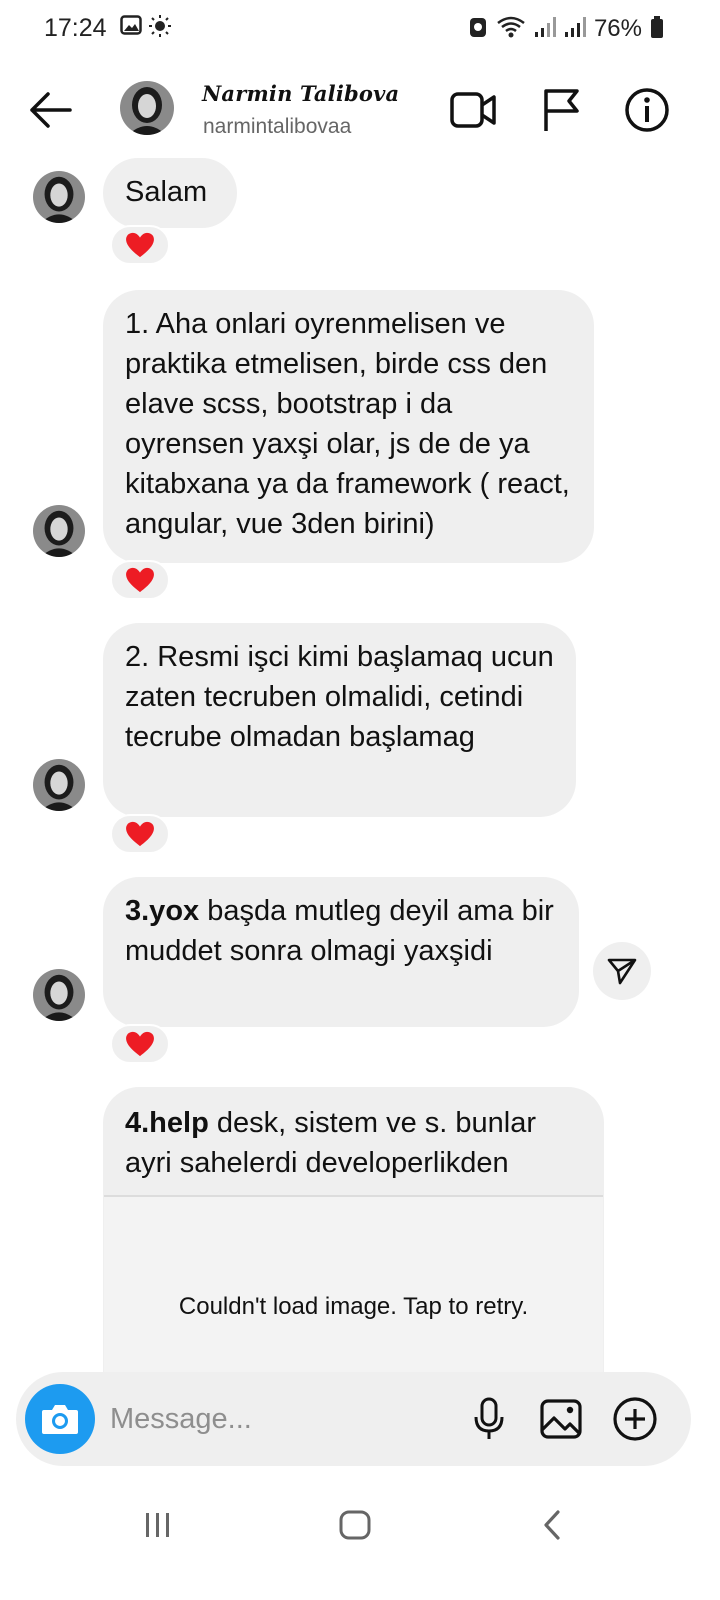  I want to click on plus-circle-icon, so click(635, 1419).